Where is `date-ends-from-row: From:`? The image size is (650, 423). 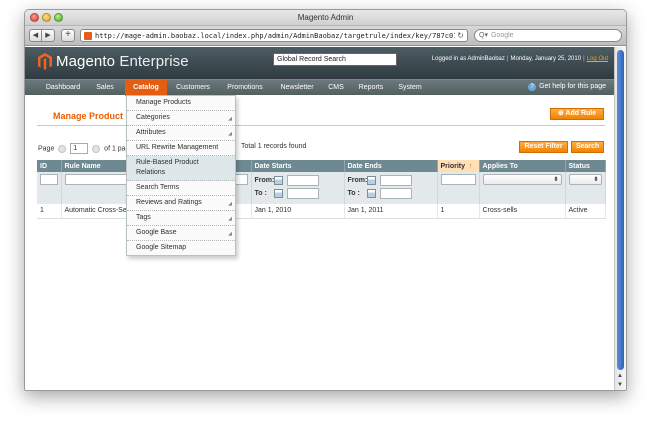 date-ends-from-row: From: is located at coordinates (391, 180).